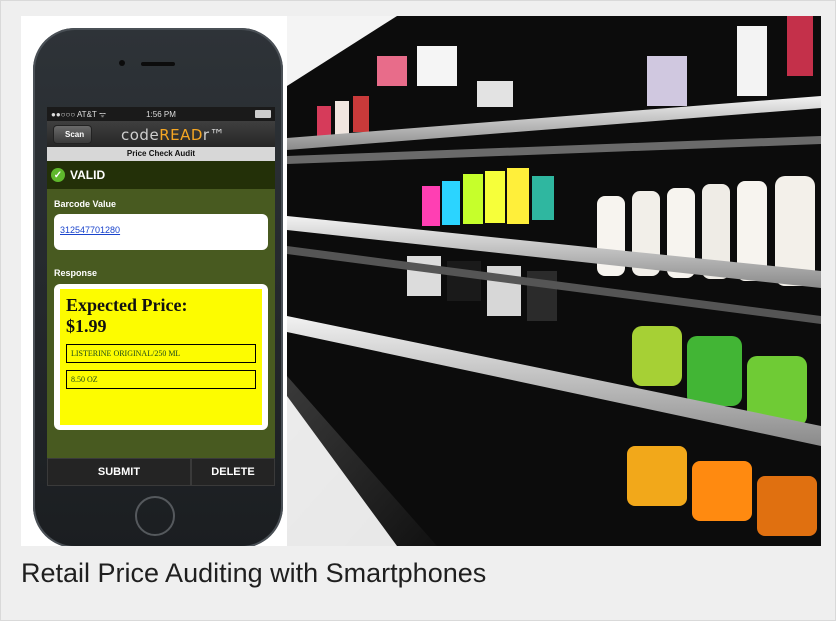 The height and width of the screenshot is (621, 836). What do you see at coordinates (161, 154) in the screenshot?
I see `screen-title: Price Check Audit` at bounding box center [161, 154].